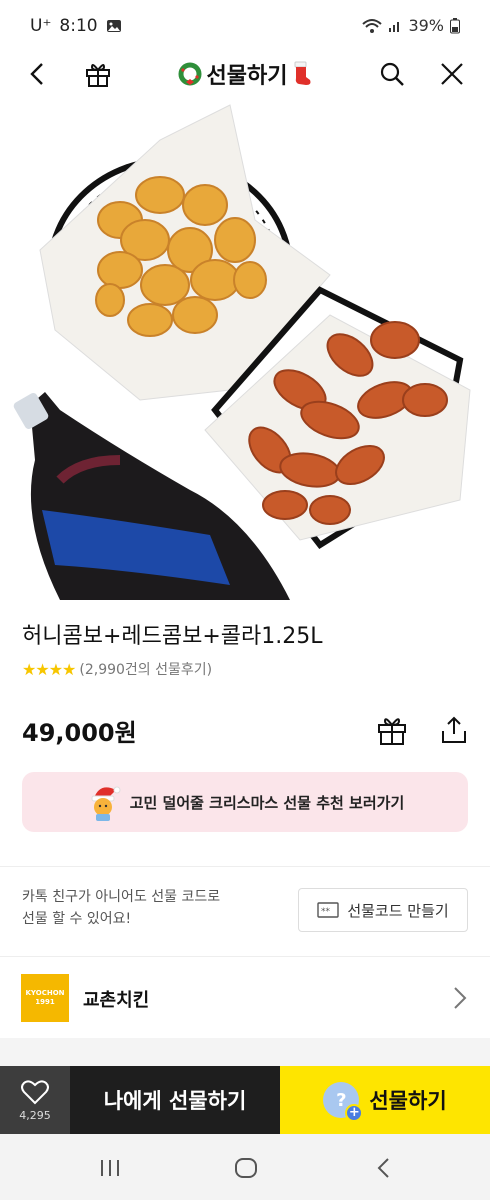 This screenshot has width=490, height=1200. I want to click on gift-button: ? + 선물하기, so click(385, 1100).